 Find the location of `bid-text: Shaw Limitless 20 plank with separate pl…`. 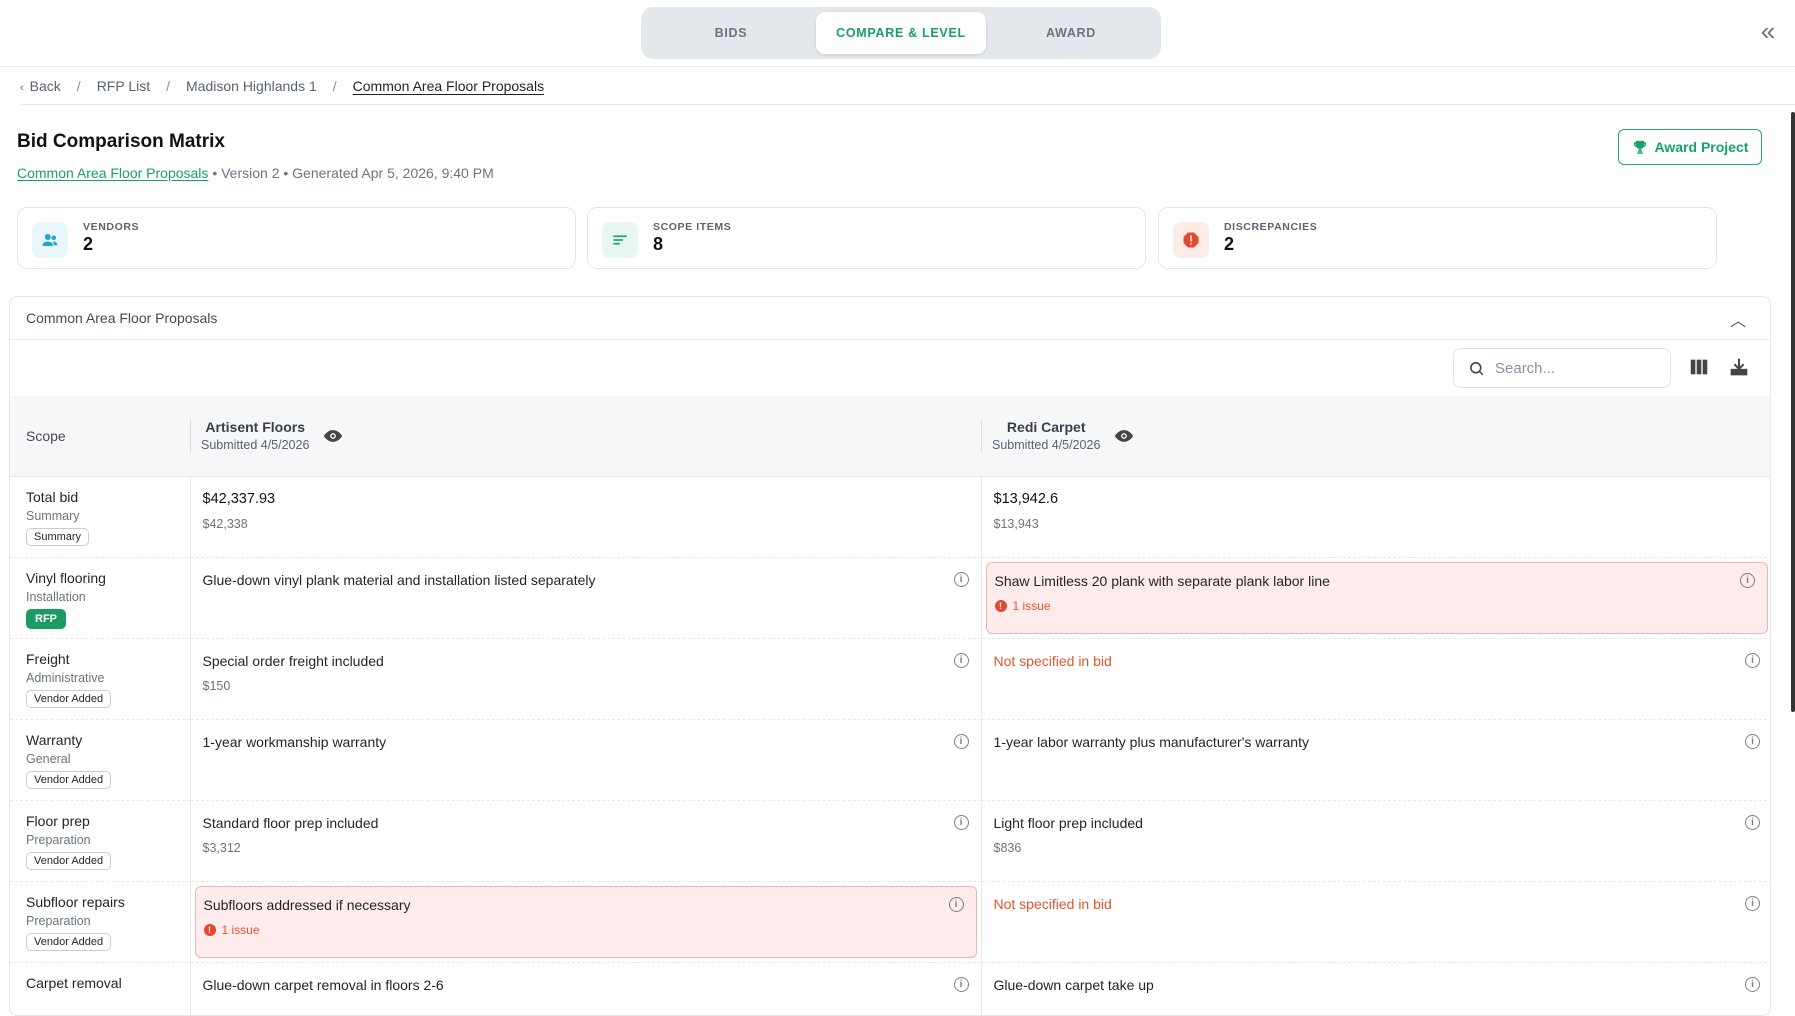

bid-text: Shaw Limitless 20 plank with separate pl… is located at coordinates (1162, 580).